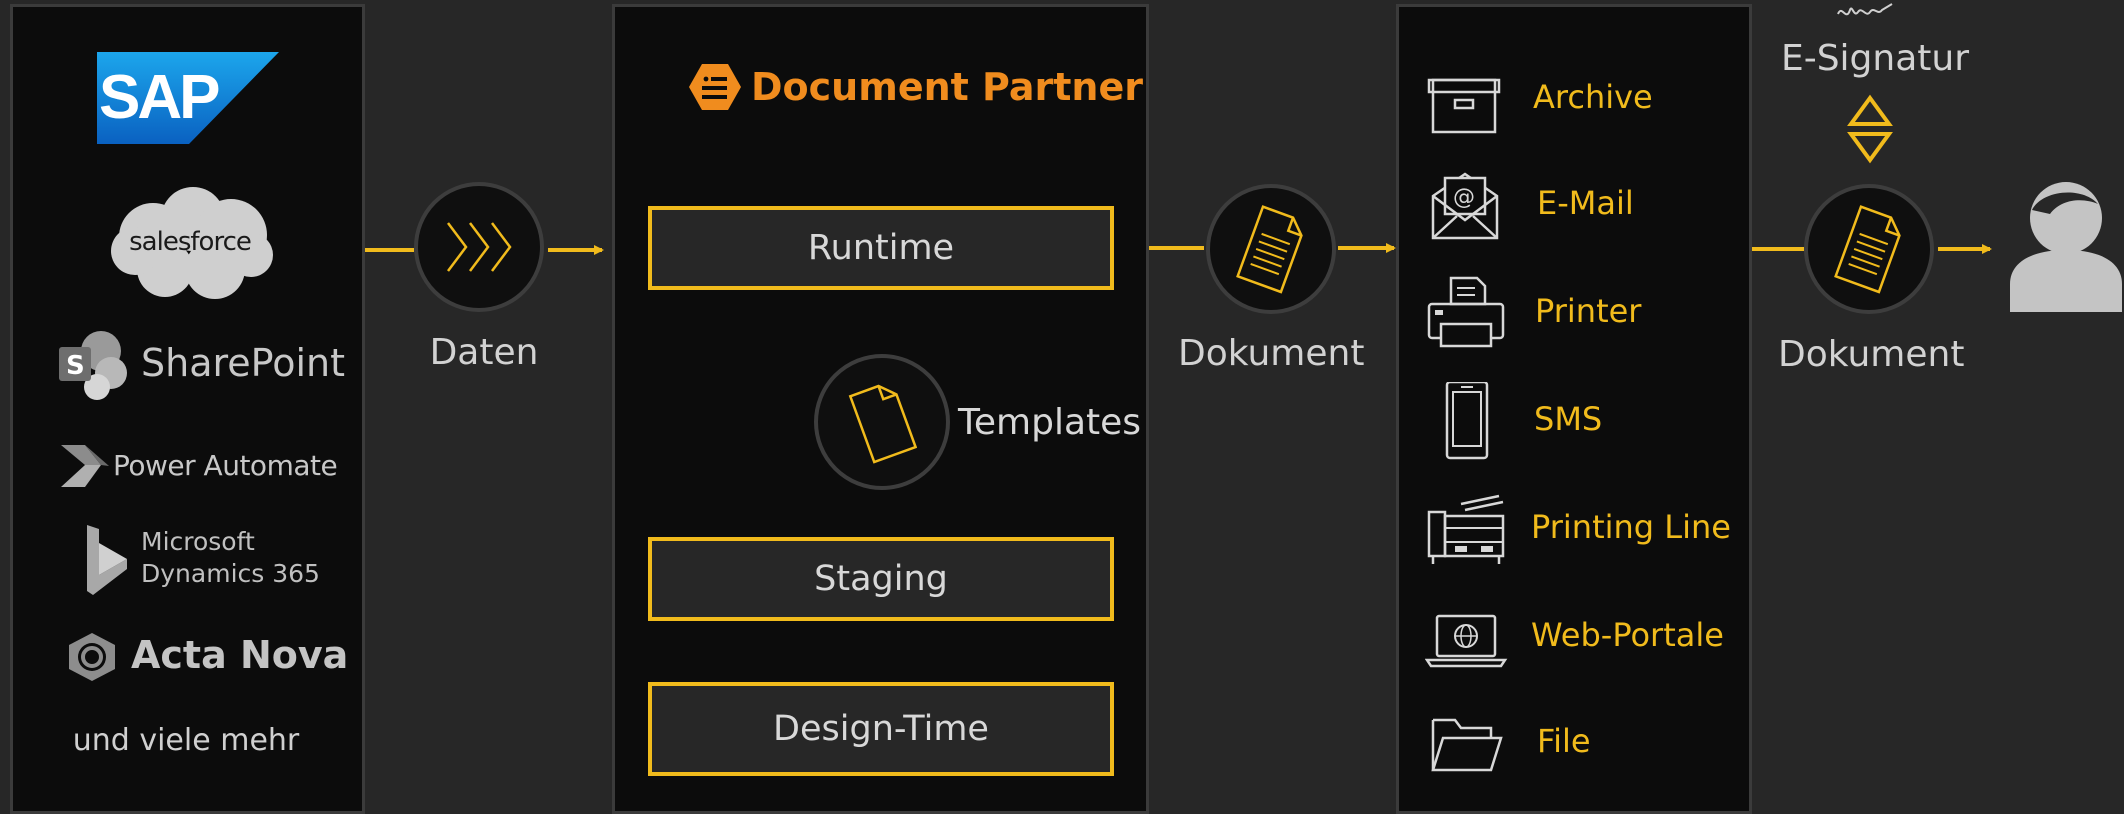 This screenshot has height=814, width=2124. Describe the element at coordinates (92, 657) in the screenshot. I see `acta-nova-icon` at that location.